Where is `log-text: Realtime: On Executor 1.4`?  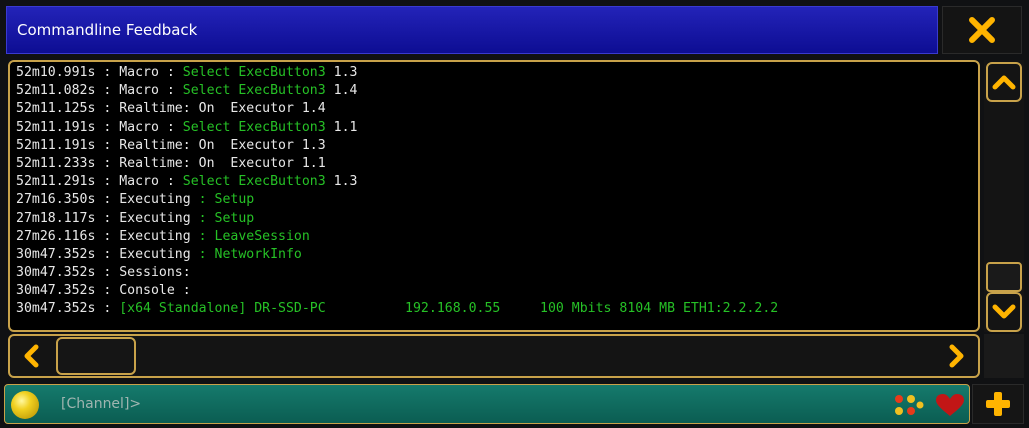
log-text: Realtime: On Executor 1.4 is located at coordinates (222, 109).